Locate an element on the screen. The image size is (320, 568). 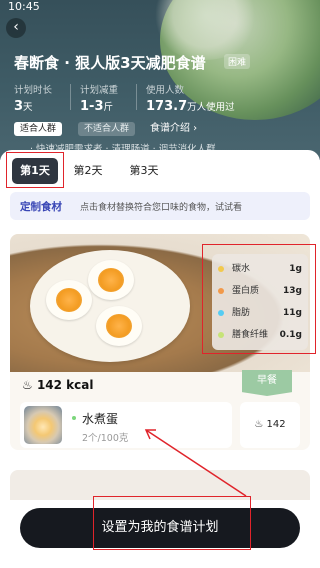
tab-day-2: 第2天 is located at coordinates (88, 171).